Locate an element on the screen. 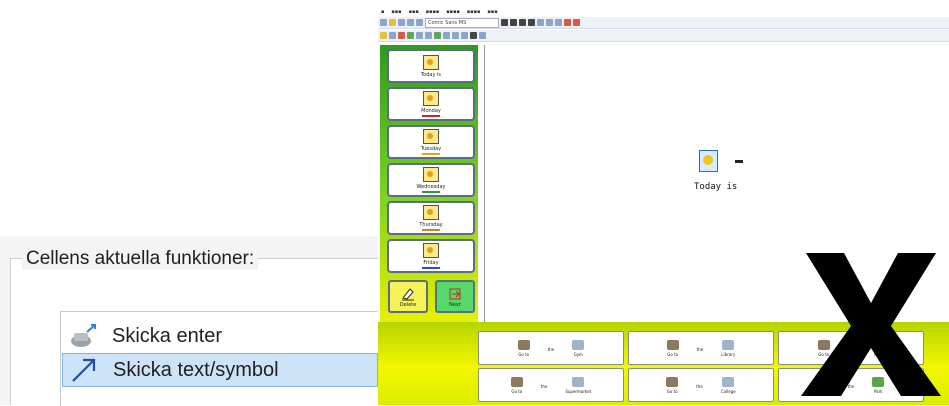  eraser-icon is located at coordinates (408, 293).